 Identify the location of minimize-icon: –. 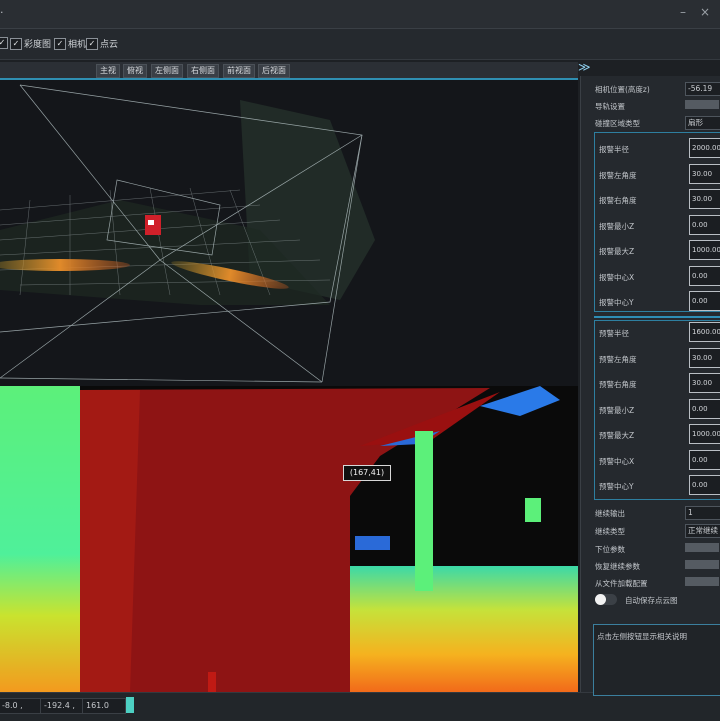
(683, 12).